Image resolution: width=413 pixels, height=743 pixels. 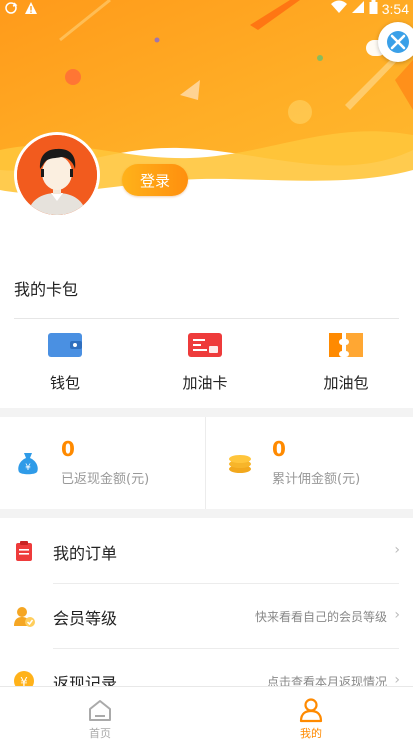 What do you see at coordinates (105, 479) in the screenshot?
I see `cashback-caption: 已返现金额(元)` at bounding box center [105, 479].